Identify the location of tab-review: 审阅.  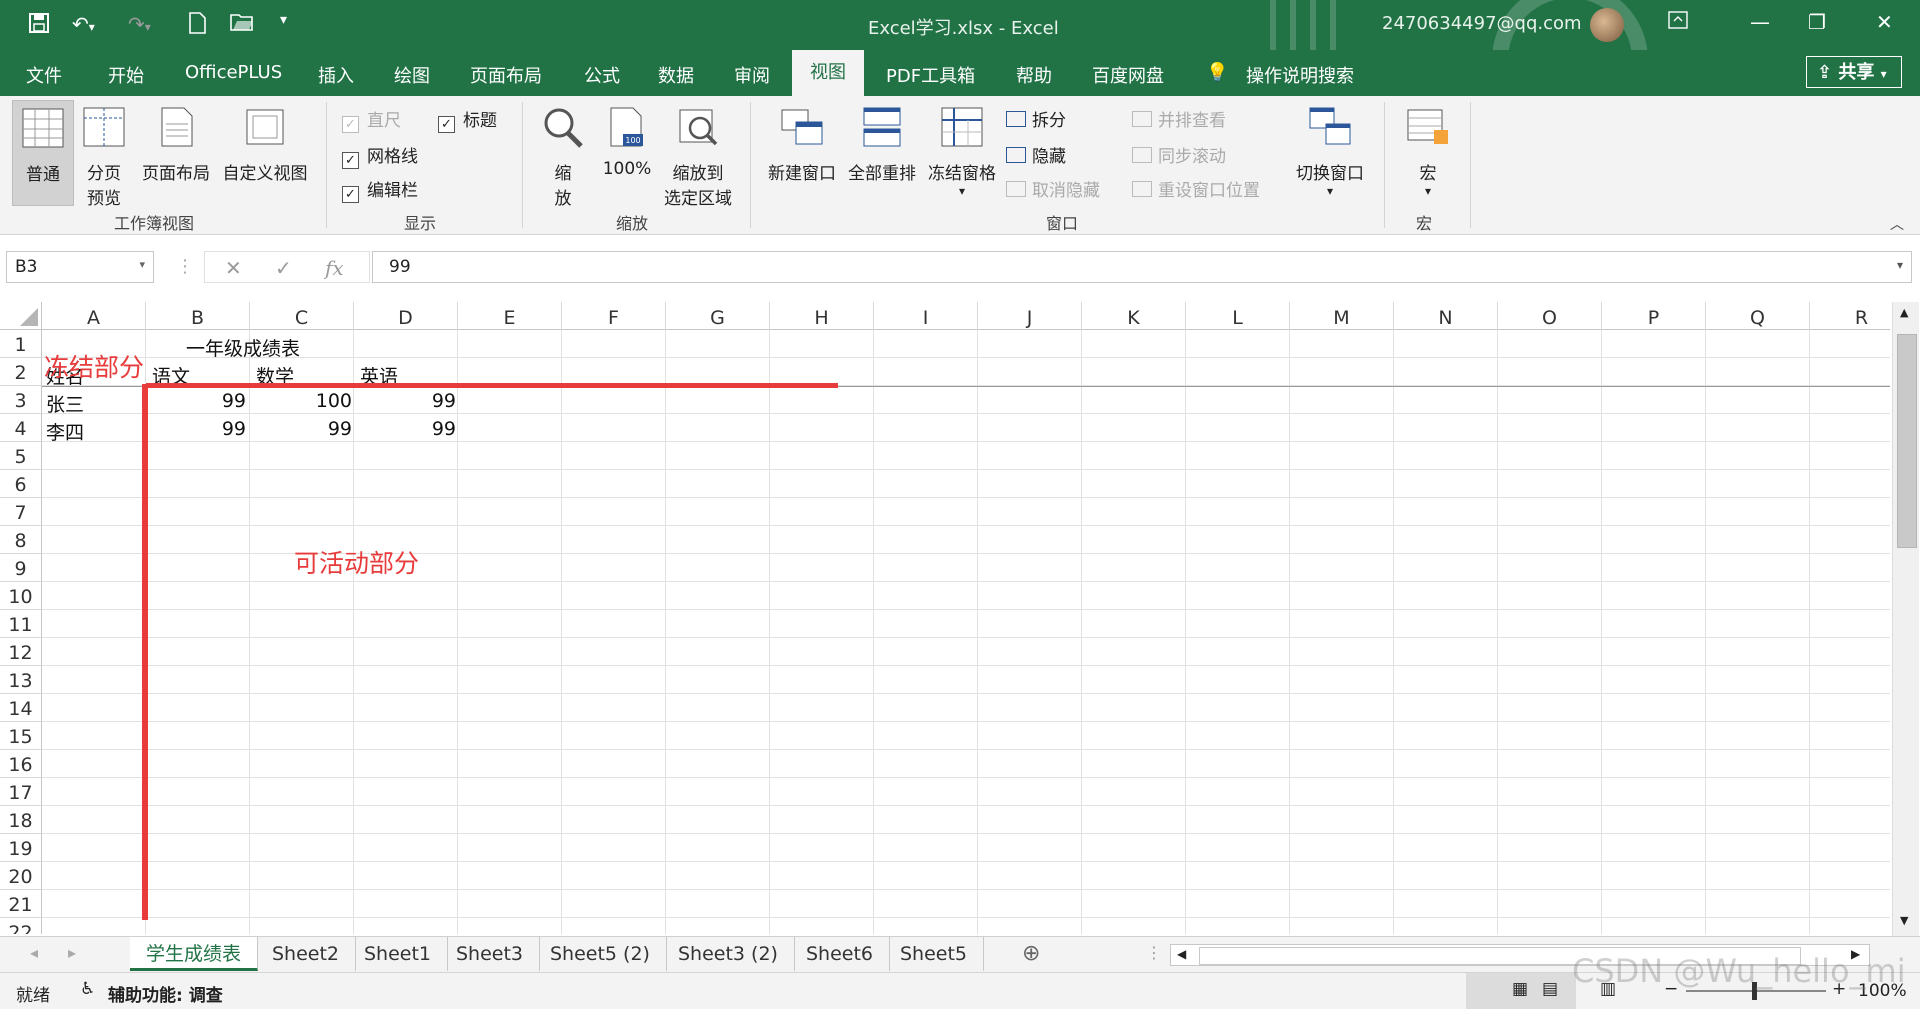
(752, 75).